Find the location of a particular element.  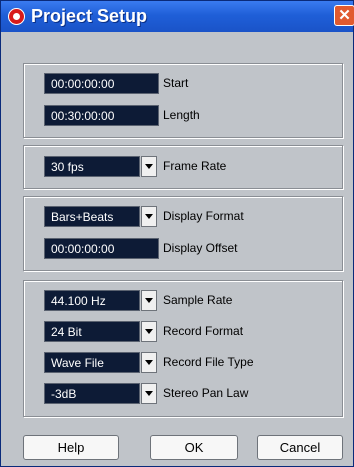

timing-group: 00:00:00:00 Start 00:30:00:00 Length is located at coordinates (183, 100).